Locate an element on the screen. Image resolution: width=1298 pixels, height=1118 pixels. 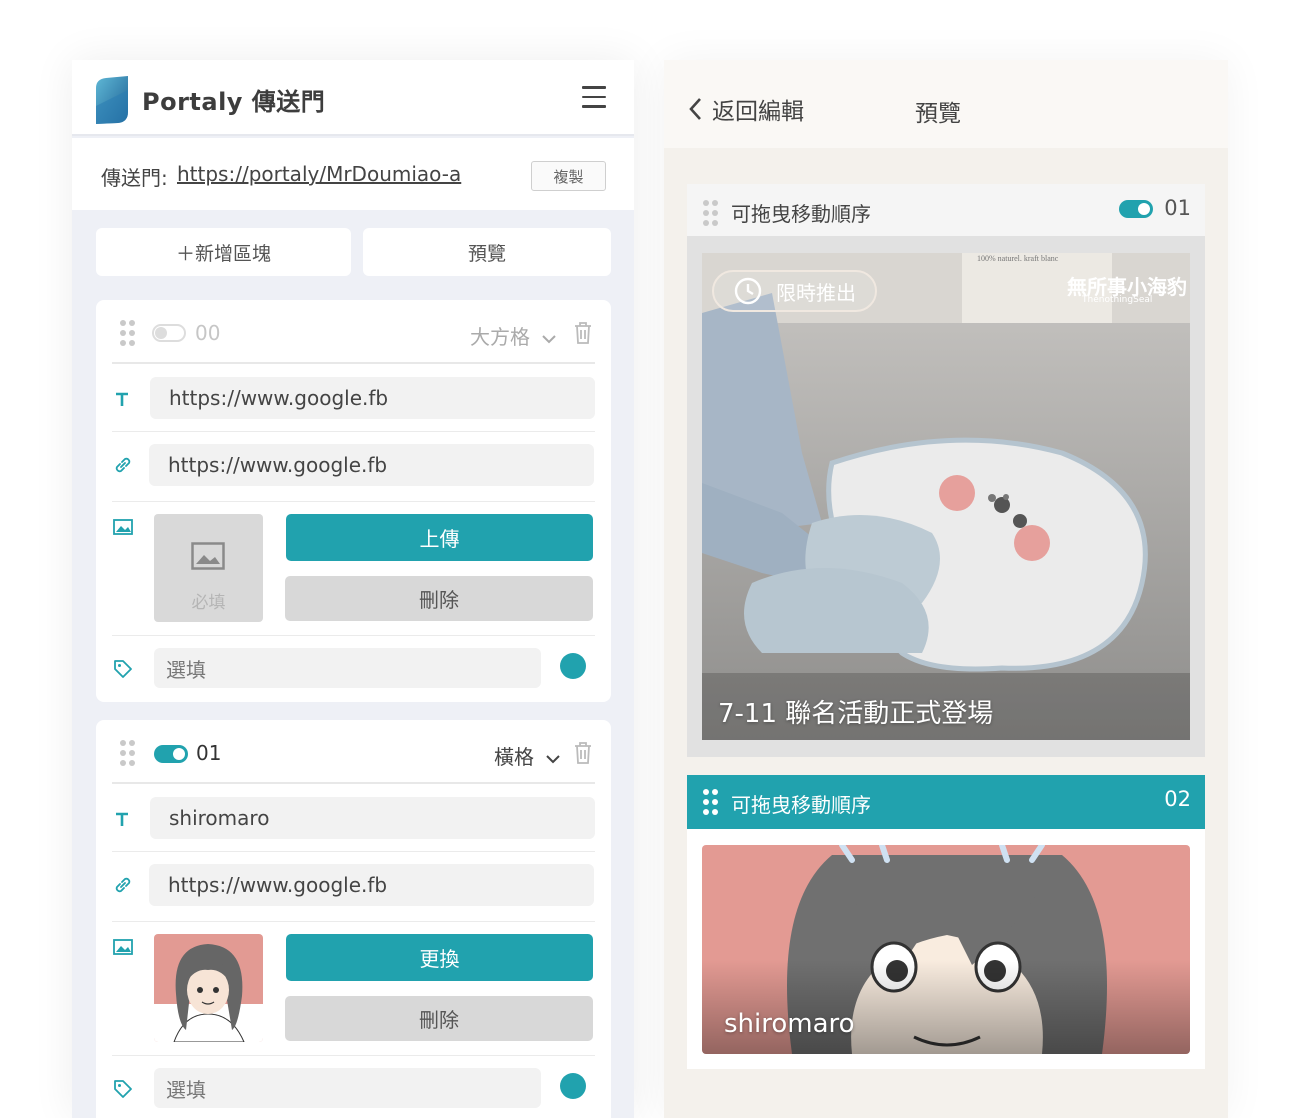
preview-card-header: 可拖曳移動順序 02 is located at coordinates (946, 802).